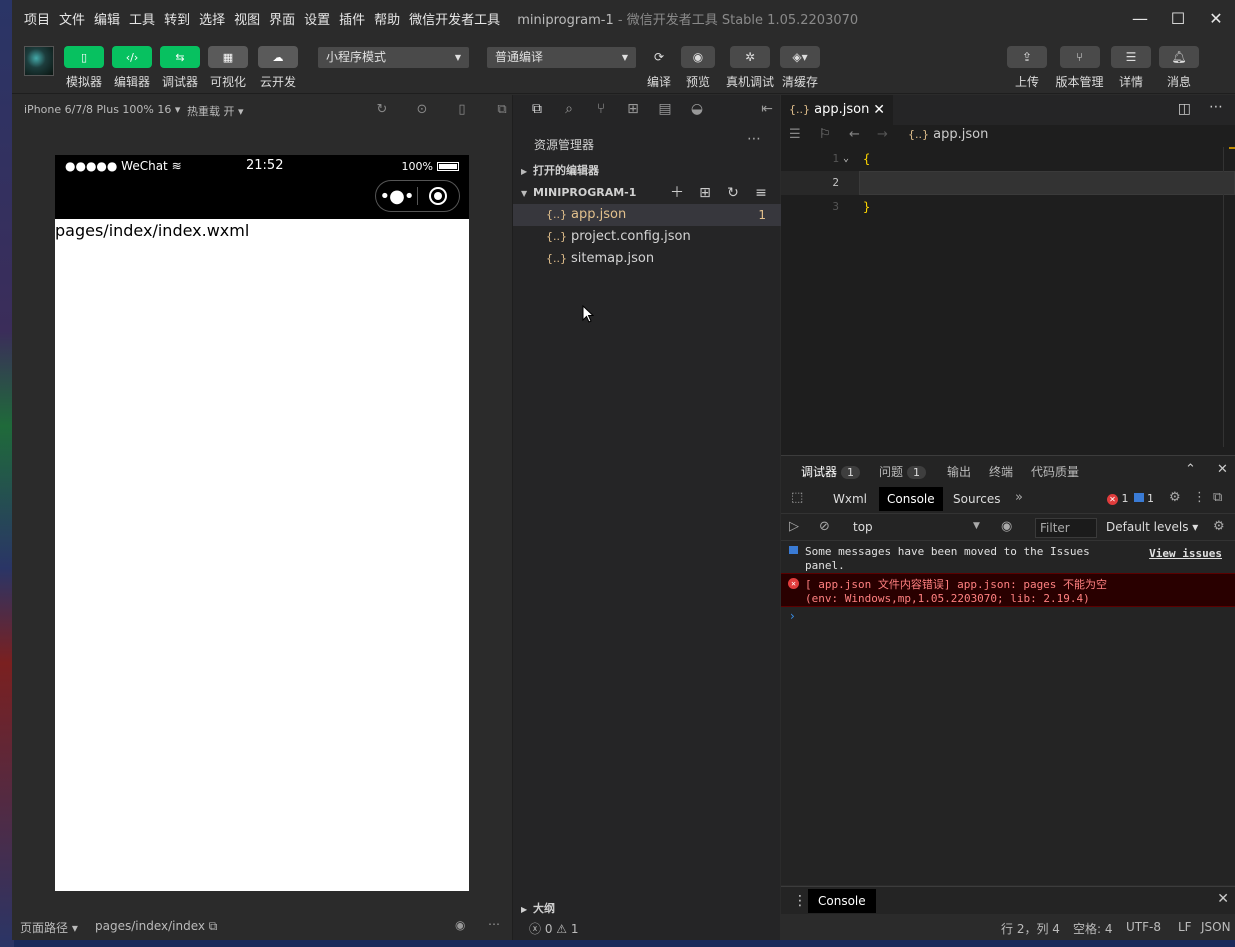 The height and width of the screenshot is (947, 1235). I want to click on tab-debugger: 调试器 1, so click(831, 475).